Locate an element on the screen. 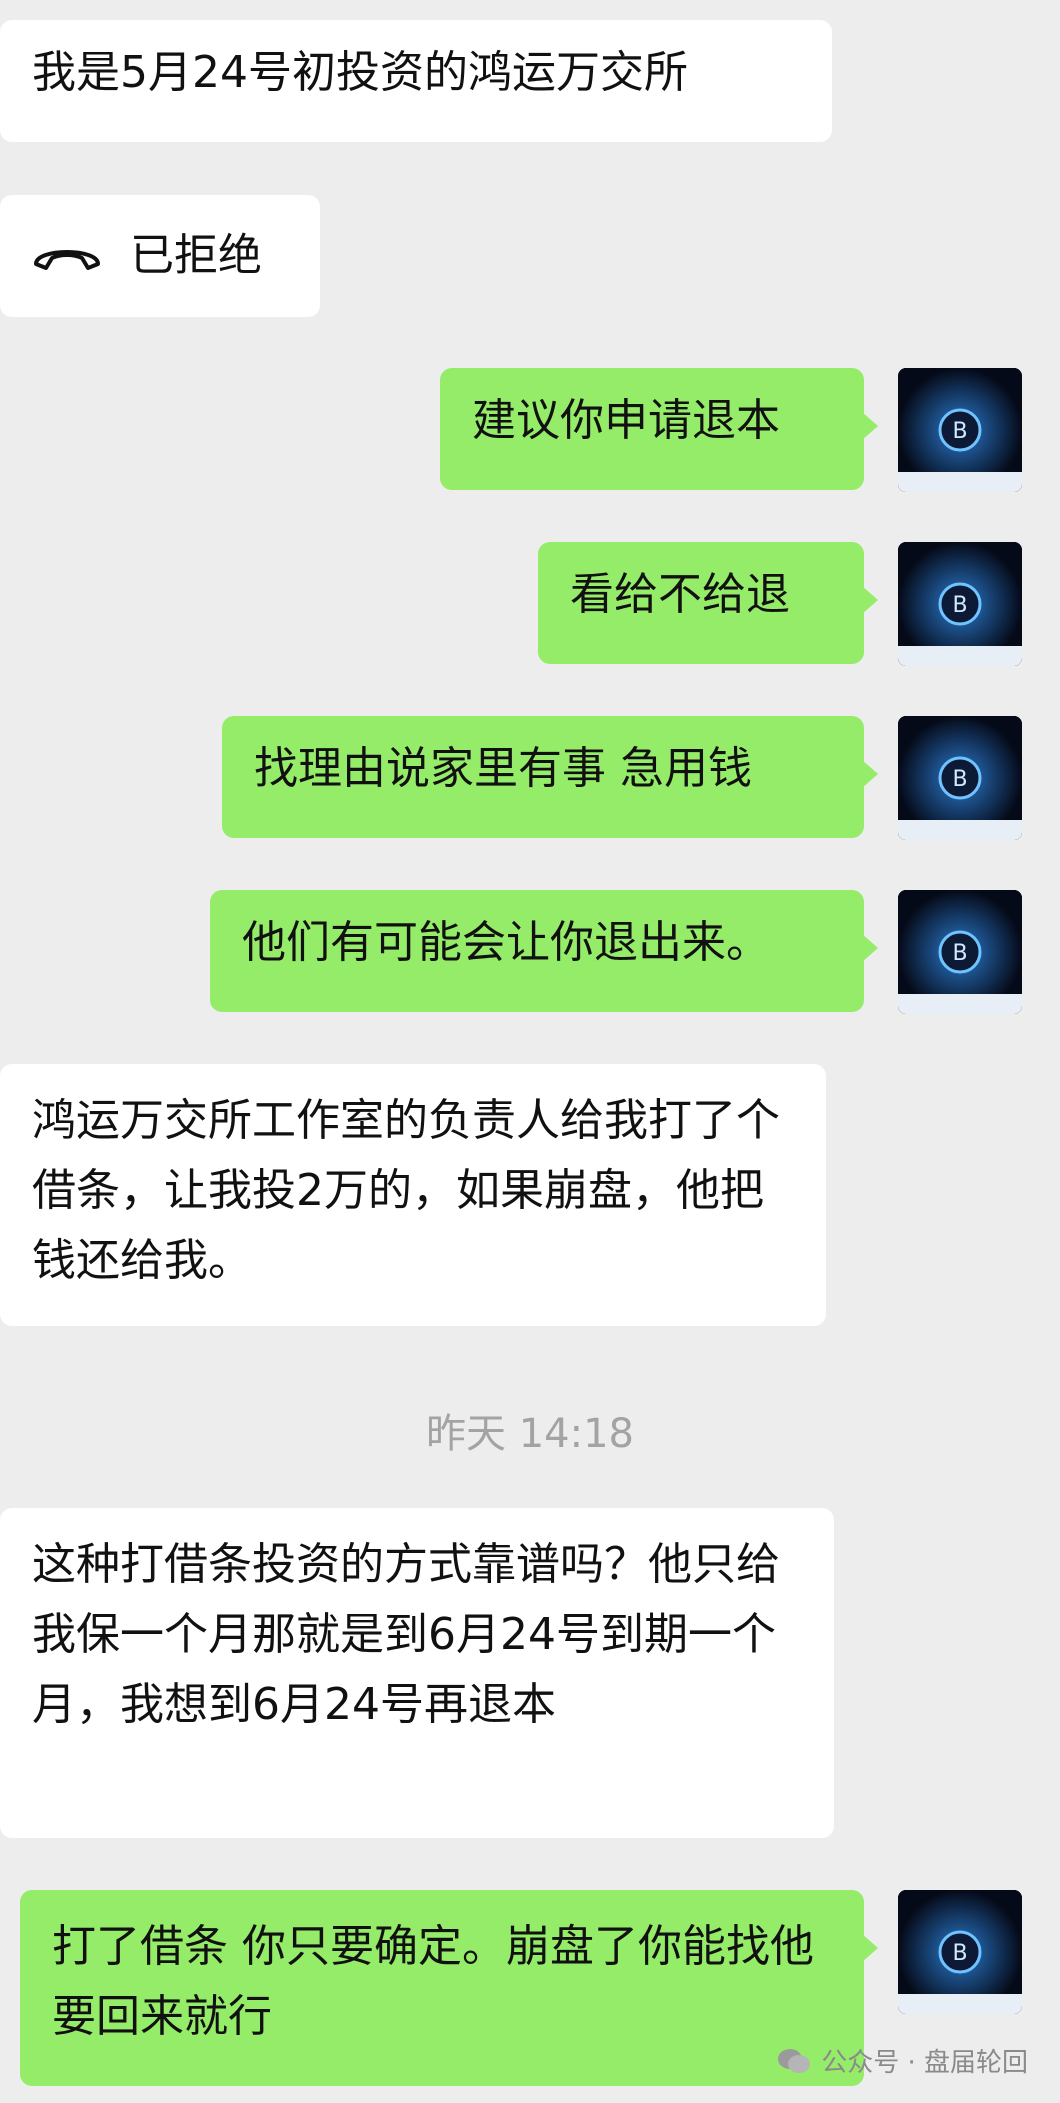 The height and width of the screenshot is (2103, 1060). message-incoming: 鸿运万交所工作室的负责人给我打了个借条，让我投2万的，如果崩盘，他把钱还给我。 is located at coordinates (413, 1195).